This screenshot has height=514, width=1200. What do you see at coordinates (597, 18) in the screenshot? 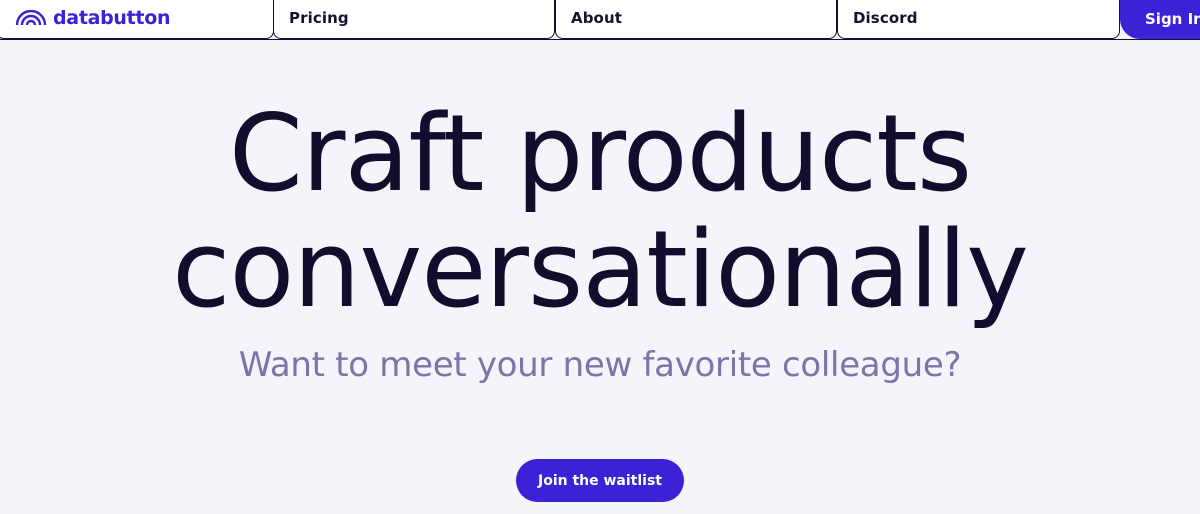
I see `nav-item-label: About` at bounding box center [597, 18].